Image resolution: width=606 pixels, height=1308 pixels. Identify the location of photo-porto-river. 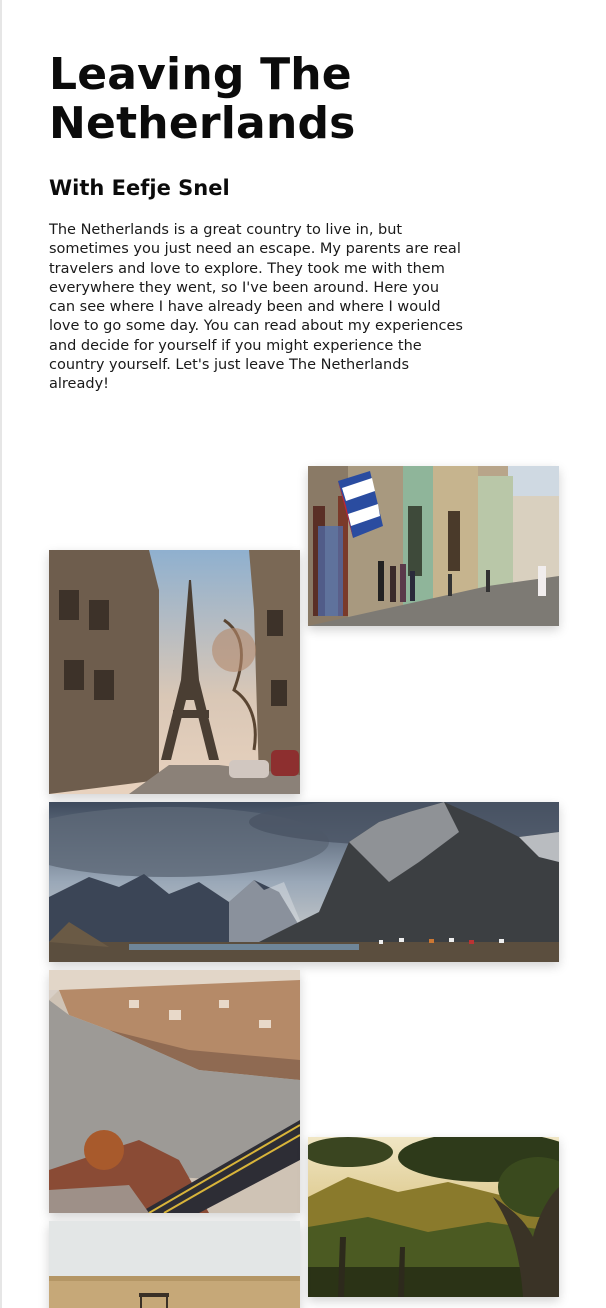
(174, 1091).